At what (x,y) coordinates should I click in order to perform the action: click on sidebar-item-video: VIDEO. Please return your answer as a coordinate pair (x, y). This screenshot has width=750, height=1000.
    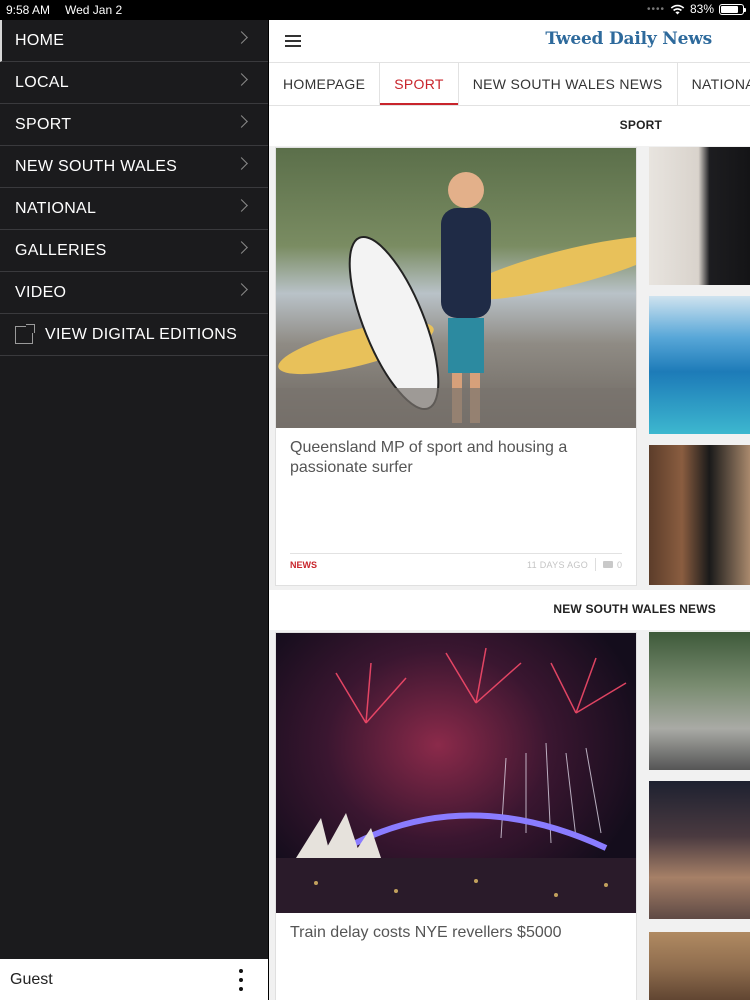
    Looking at the image, I should click on (134, 293).